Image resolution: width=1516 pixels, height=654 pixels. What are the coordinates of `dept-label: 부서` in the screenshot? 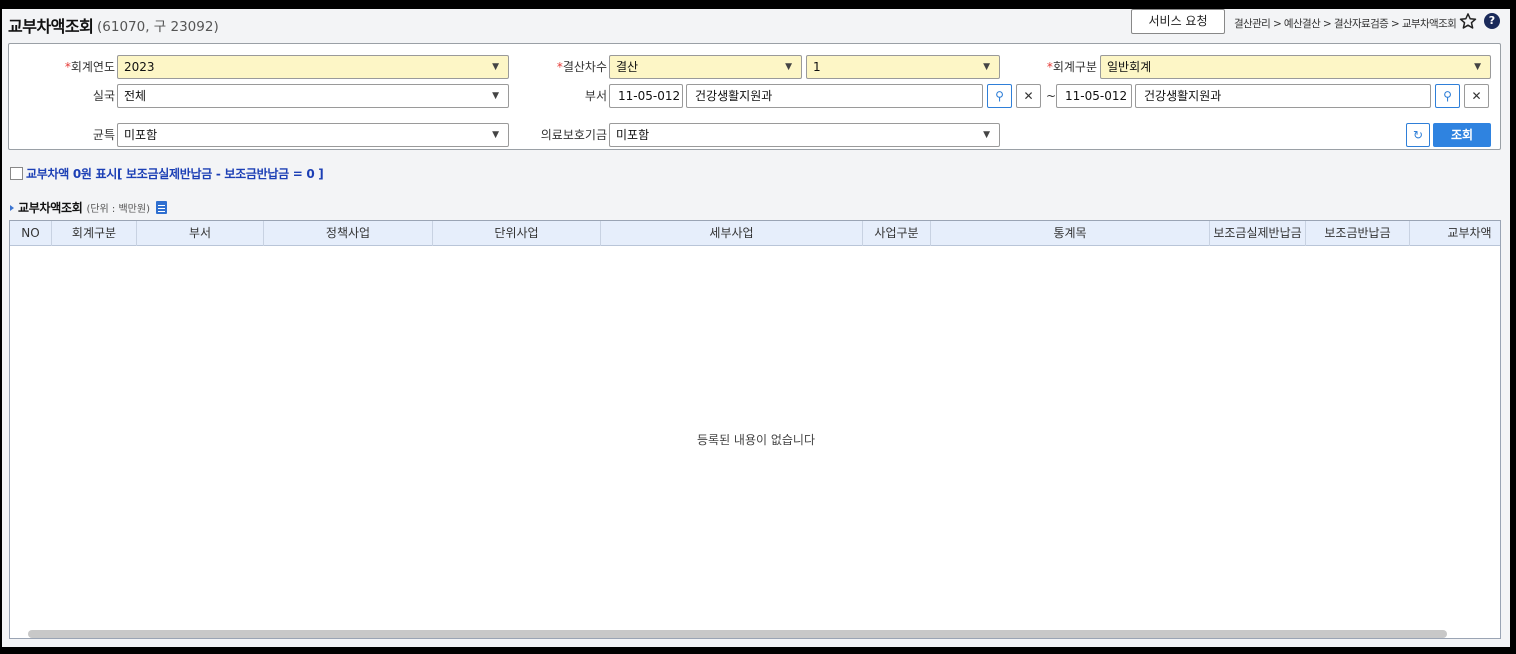 It's located at (595, 96).